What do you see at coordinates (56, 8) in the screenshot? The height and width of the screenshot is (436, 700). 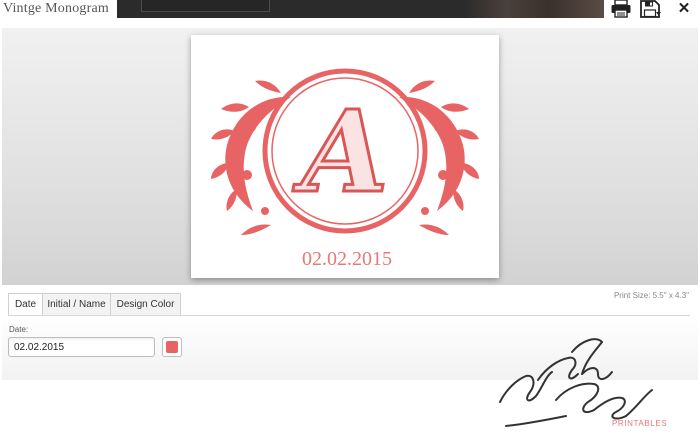 I see `window-title: Vintge Monogram` at bounding box center [56, 8].